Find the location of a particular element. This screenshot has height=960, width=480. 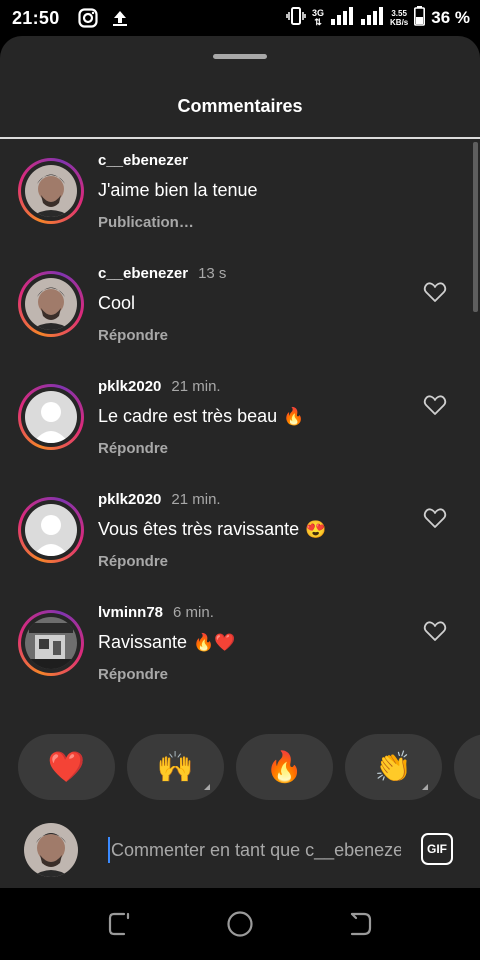

comment-timestamp: 6 min. is located at coordinates (193, 612).